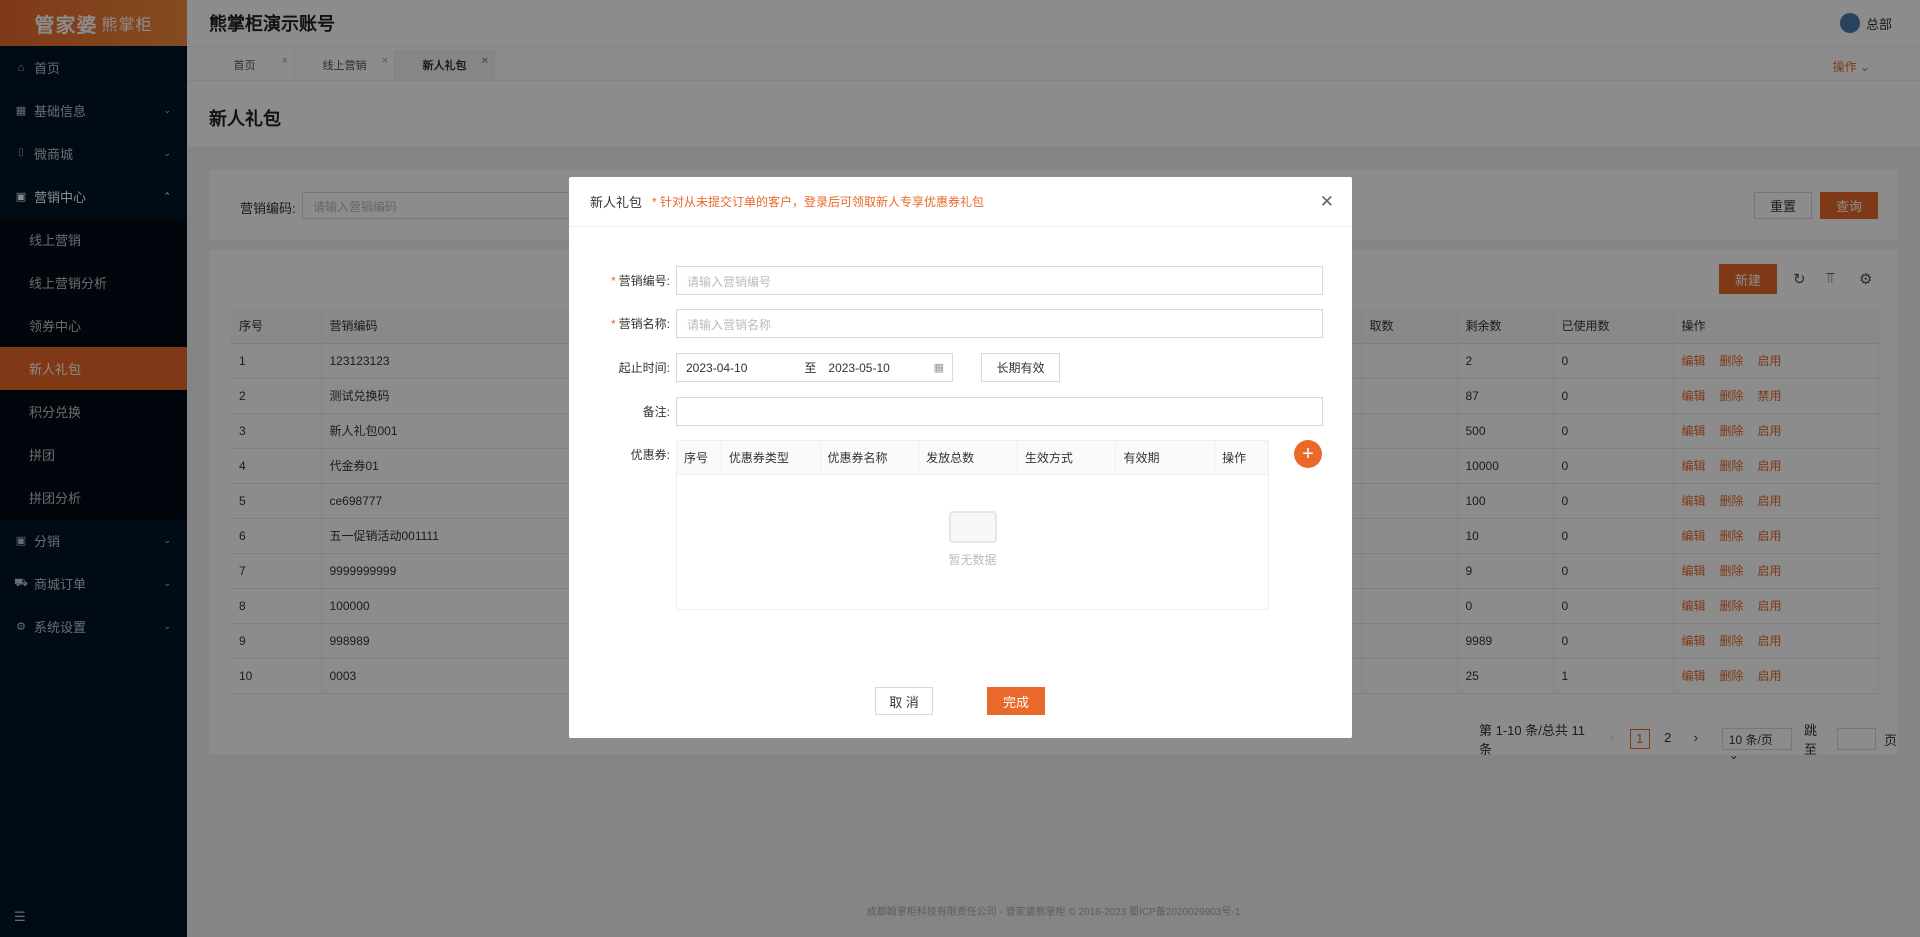 The height and width of the screenshot is (937, 1920). I want to click on date-range-picker: 2023-04-10 至 2023-05-10 ▦, so click(814, 367).